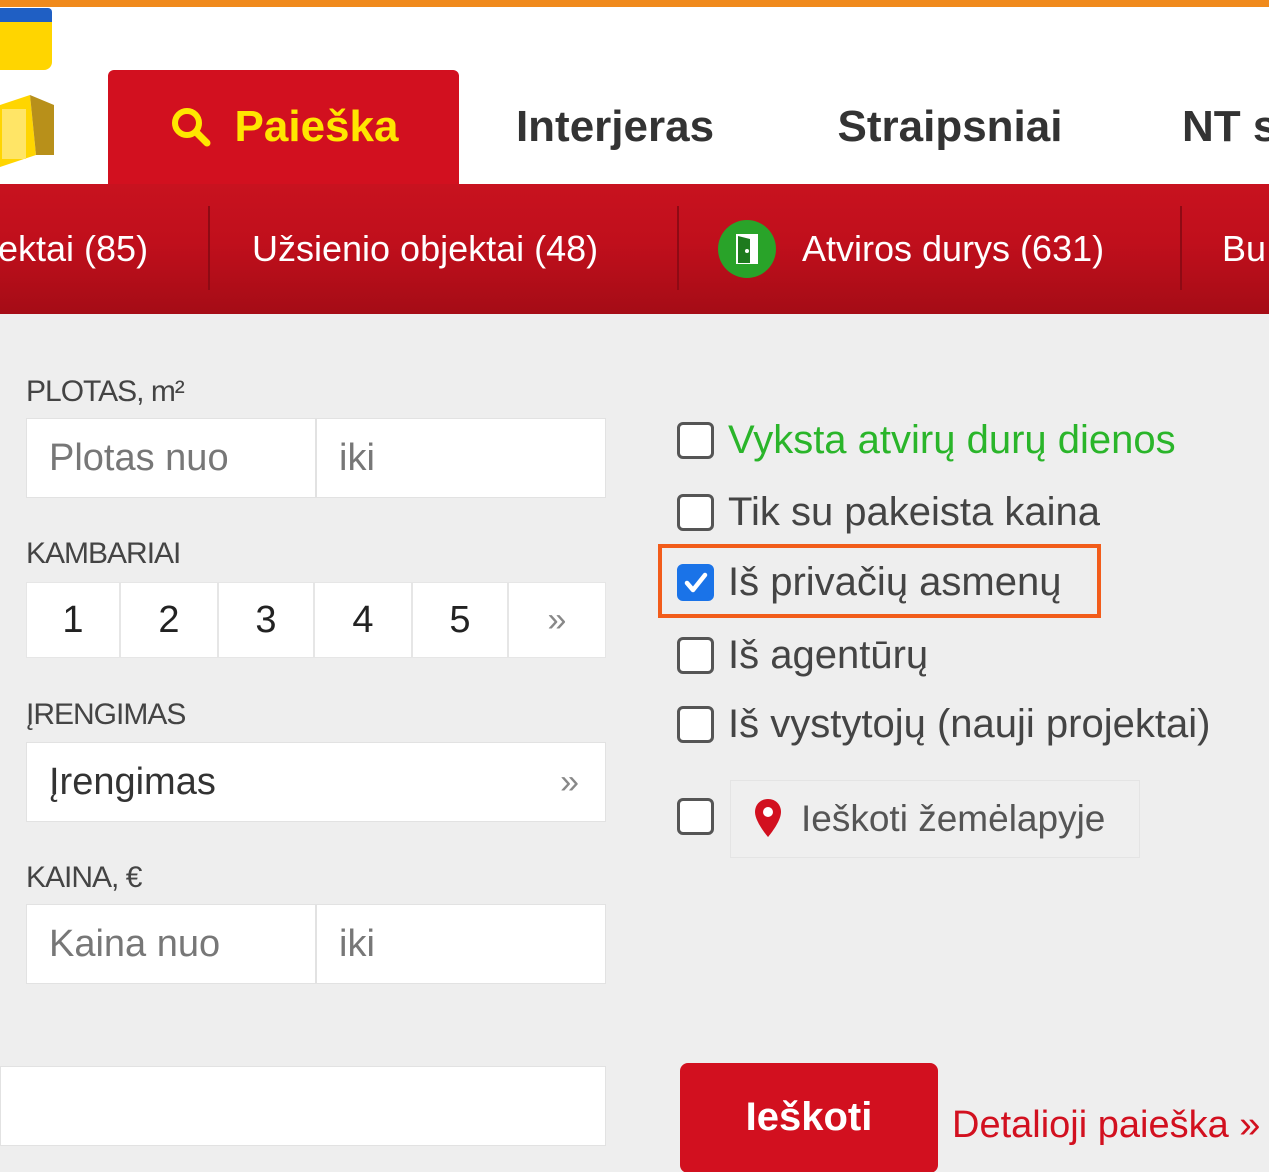 The height and width of the screenshot is (1172, 1269). I want to click on logo-blue-part, so click(26, 15).